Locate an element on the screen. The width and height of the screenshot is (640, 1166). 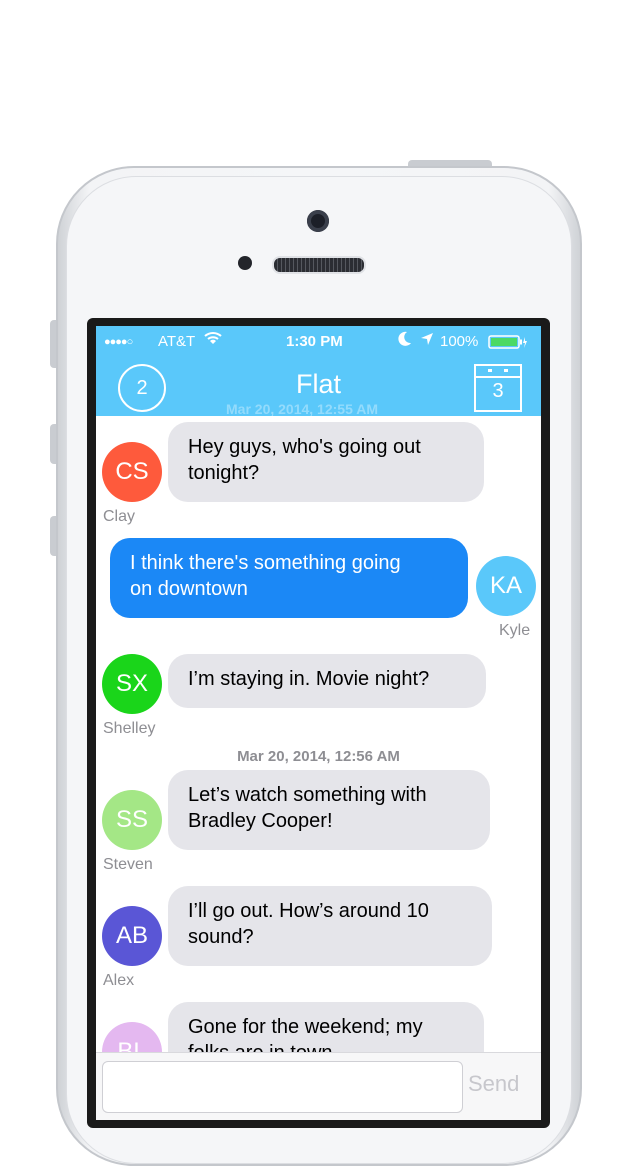
message-text: I think there's something going is located at coordinates (265, 563).